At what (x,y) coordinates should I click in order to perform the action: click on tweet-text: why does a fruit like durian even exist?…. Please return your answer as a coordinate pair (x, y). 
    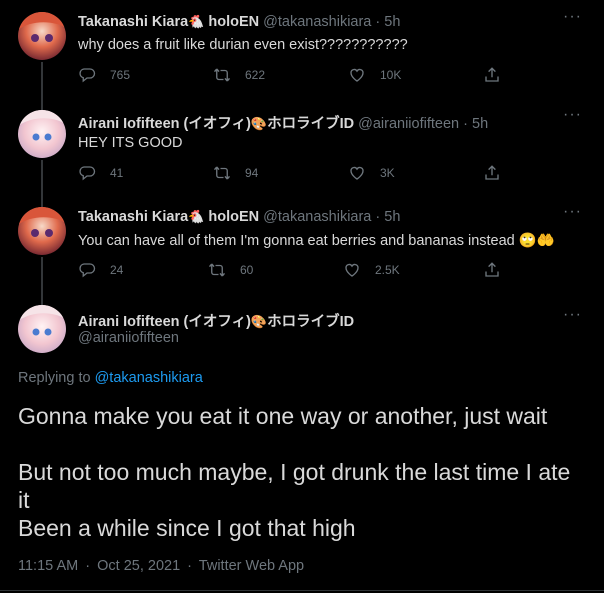
    Looking at the image, I should click on (243, 45).